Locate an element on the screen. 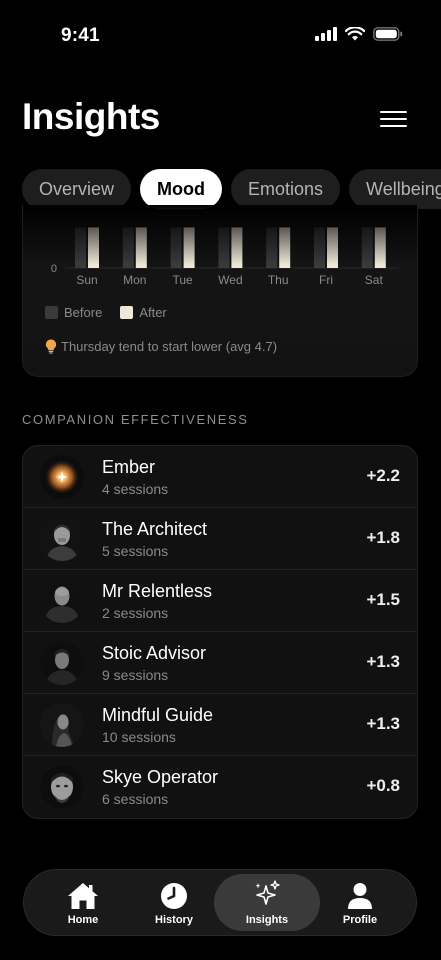 This screenshot has height=960, width=441. companion-row-skye-operator: Skye Operator 6 sessions +0.8 is located at coordinates (220, 787).